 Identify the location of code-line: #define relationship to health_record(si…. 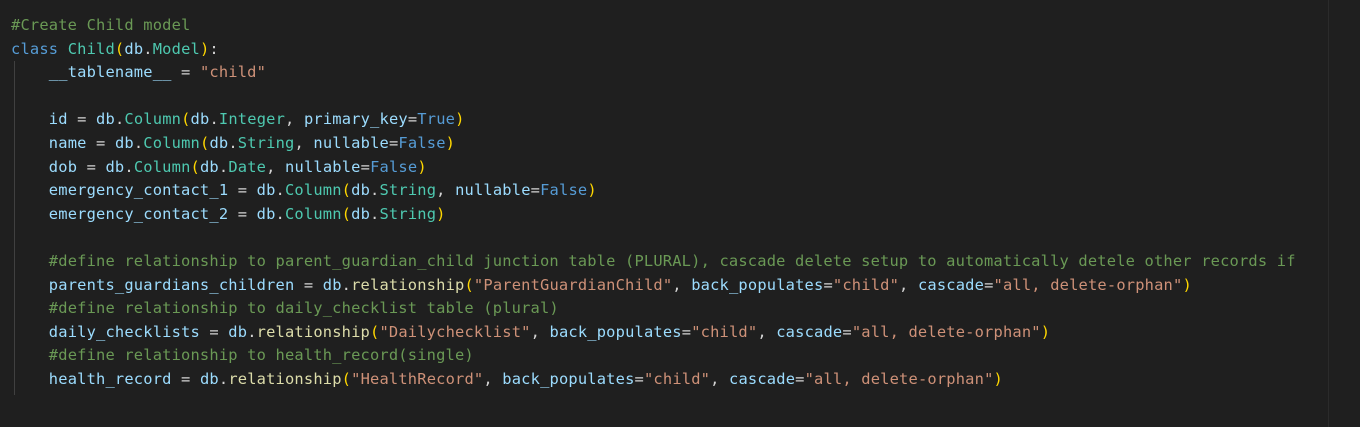
(653, 356).